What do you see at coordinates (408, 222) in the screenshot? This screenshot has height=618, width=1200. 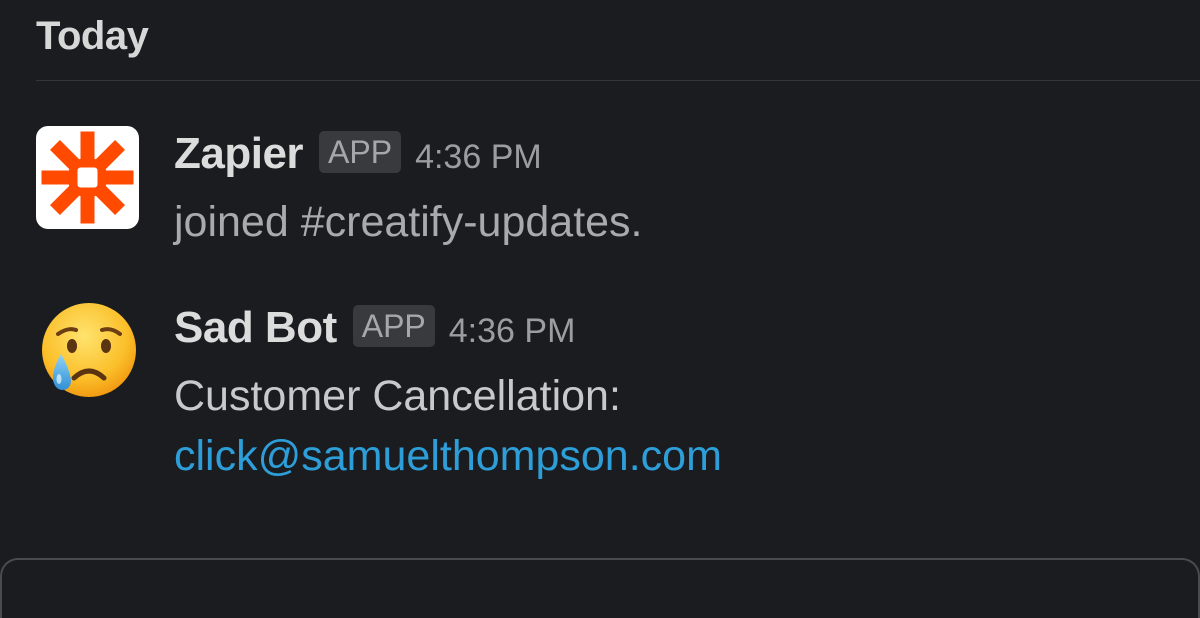 I see `message-text: joined #creatify-updates.` at bounding box center [408, 222].